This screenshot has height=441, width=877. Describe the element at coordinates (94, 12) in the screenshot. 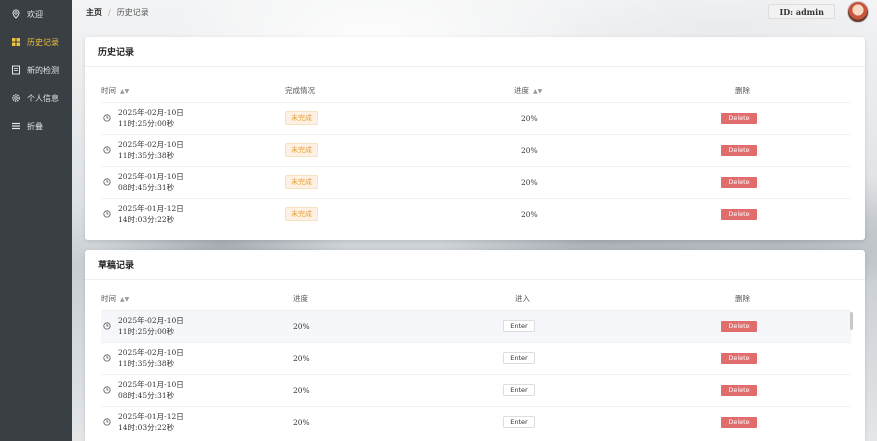

I see `breadcrumb-home: 主页` at that location.